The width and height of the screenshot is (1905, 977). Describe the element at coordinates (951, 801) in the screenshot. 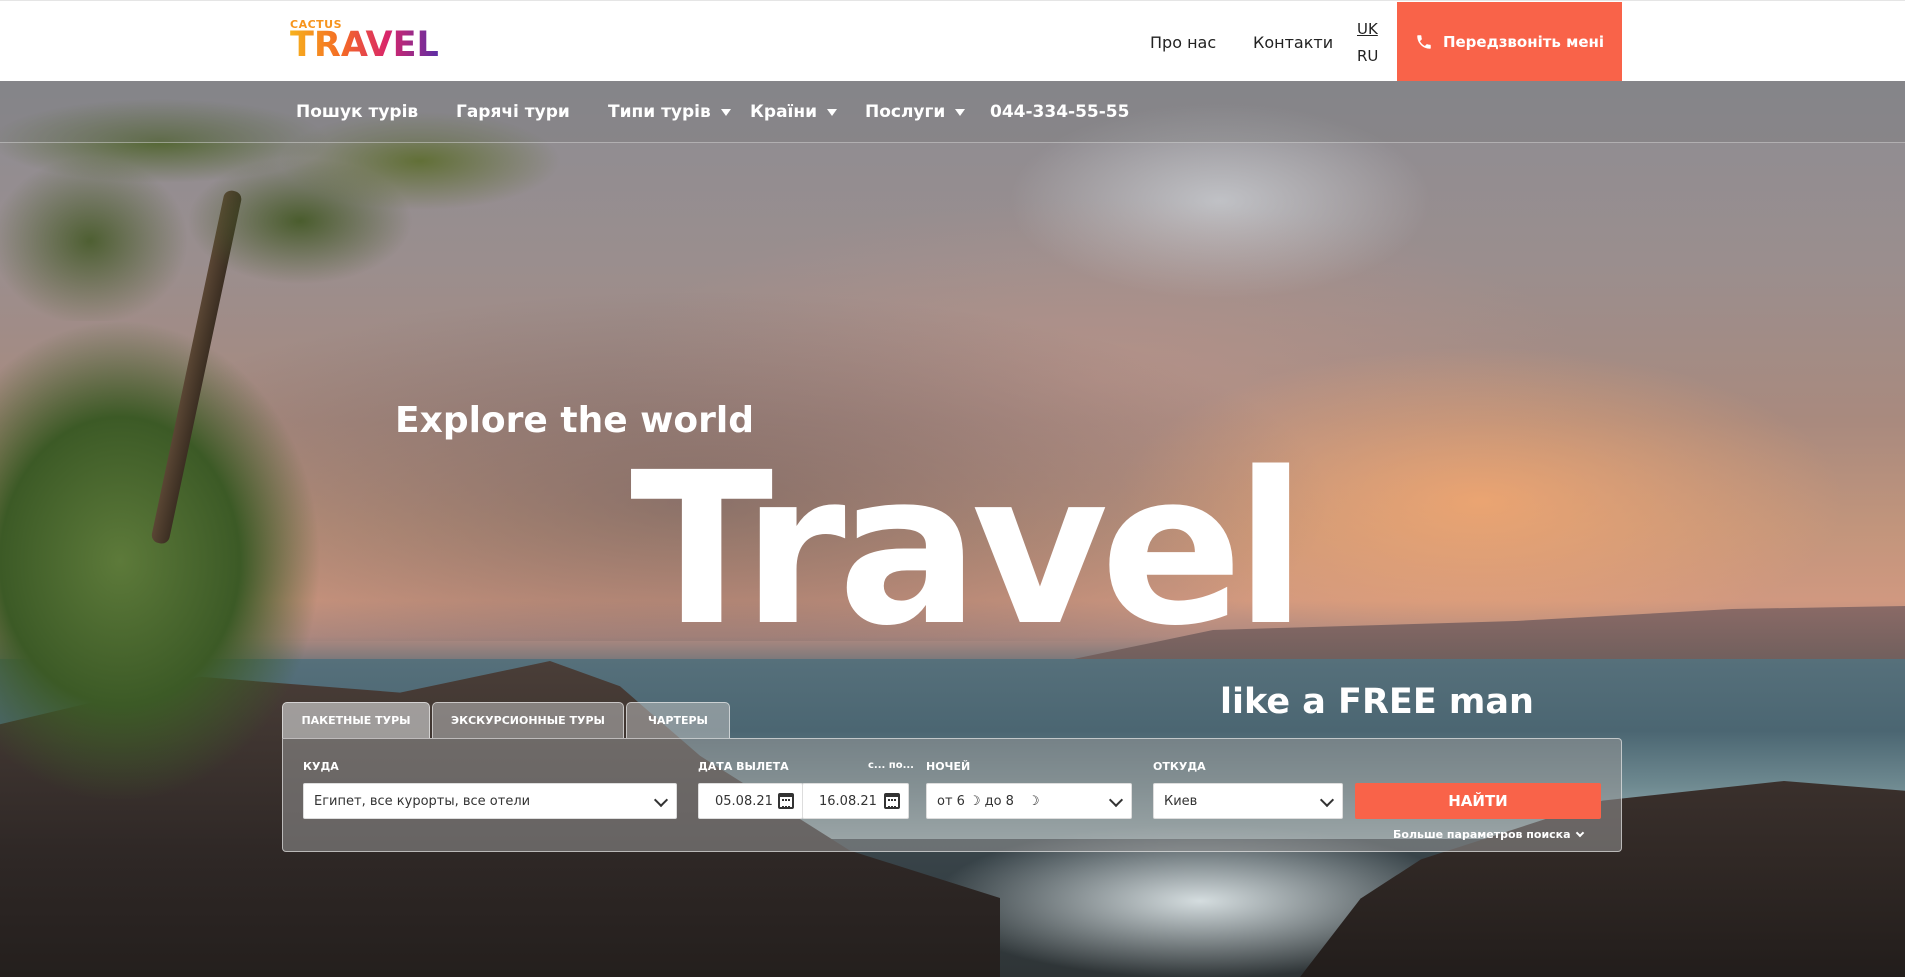

I see `nights-from-value: от 6` at that location.